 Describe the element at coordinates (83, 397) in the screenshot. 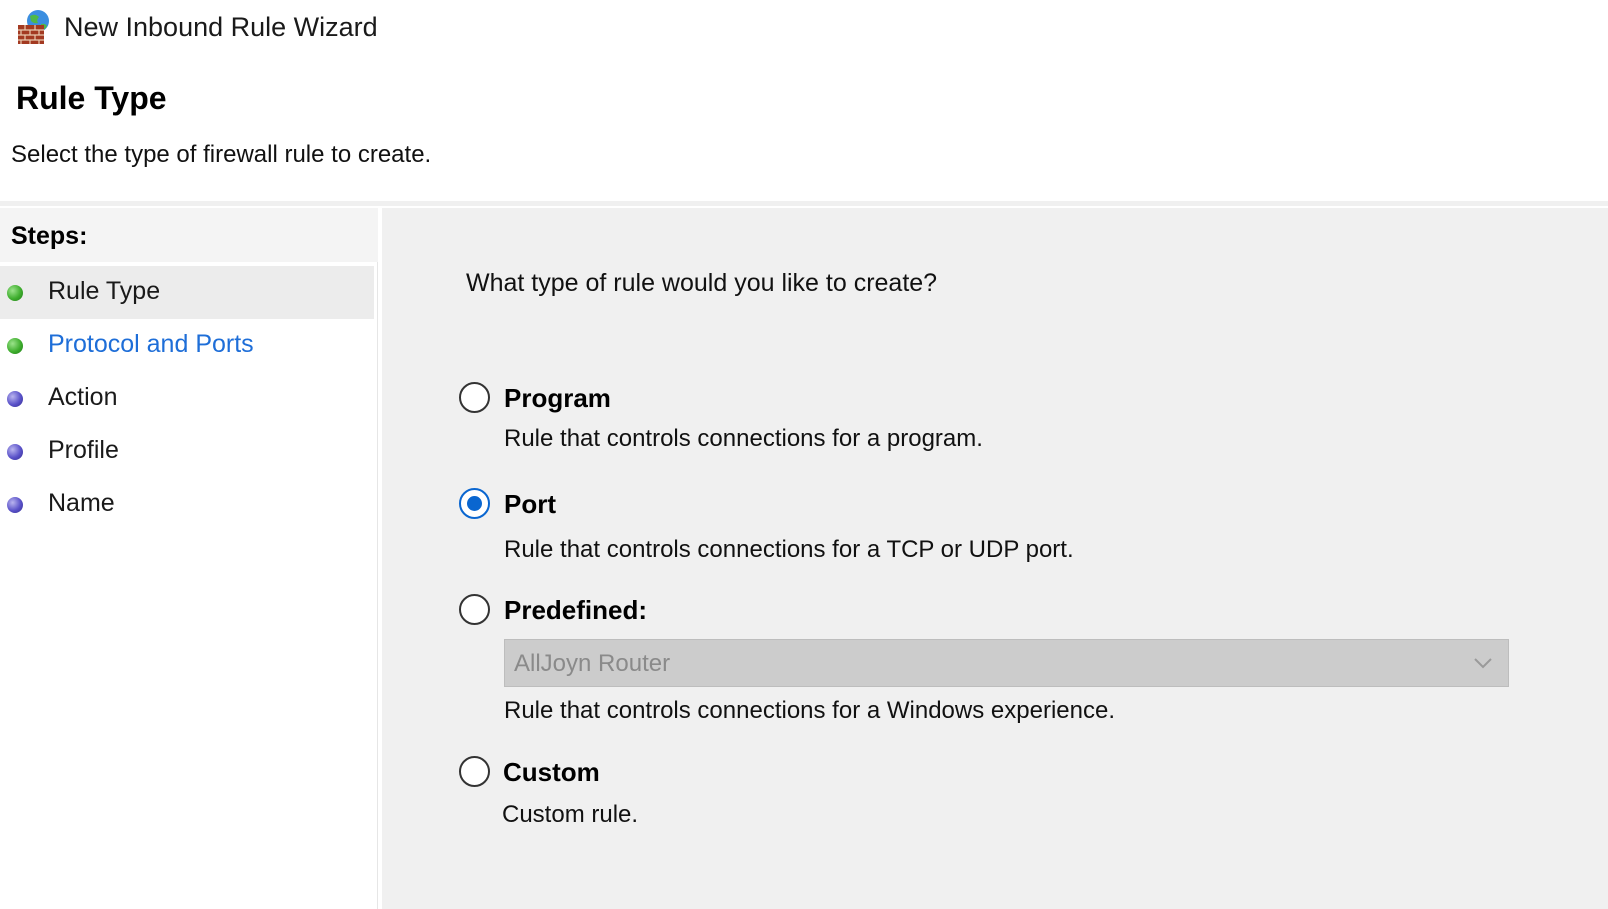

I see `step-label: Action` at that location.